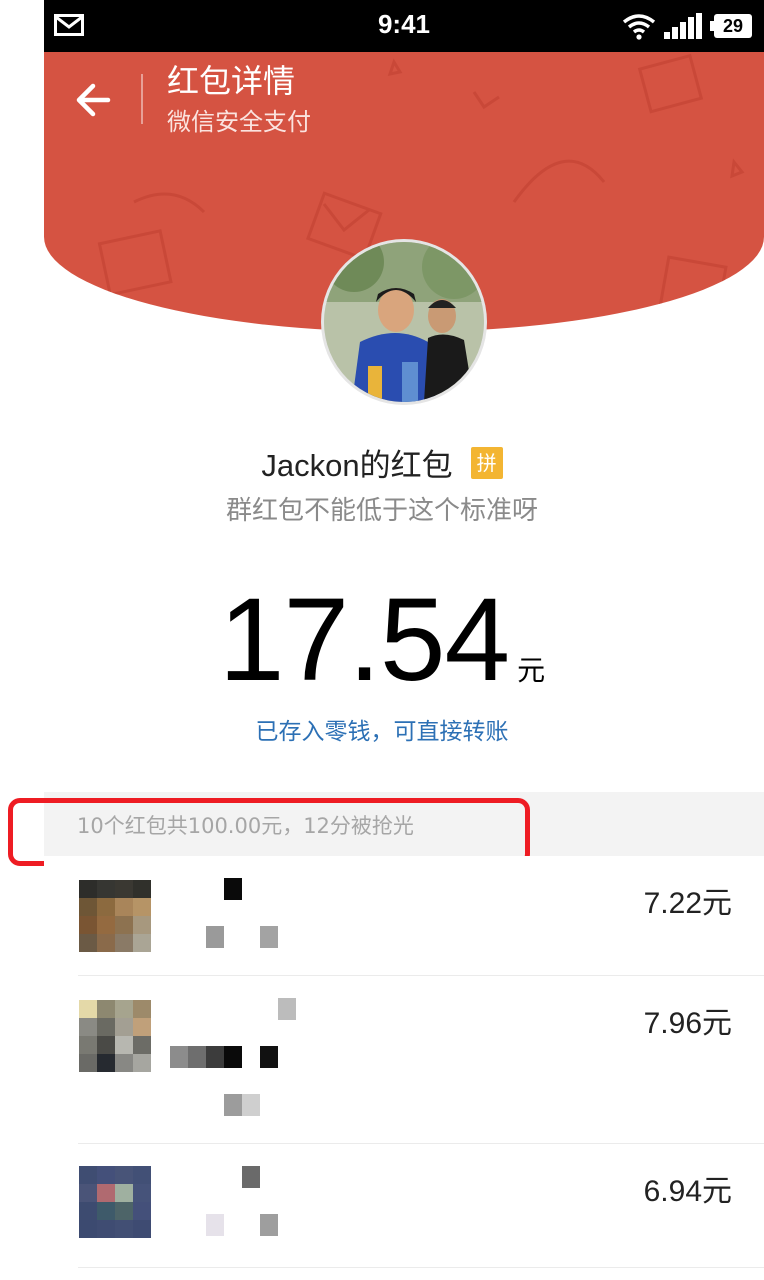 The image size is (764, 1280). I want to click on recipient-amount: 6.94元, so click(687, 1191).